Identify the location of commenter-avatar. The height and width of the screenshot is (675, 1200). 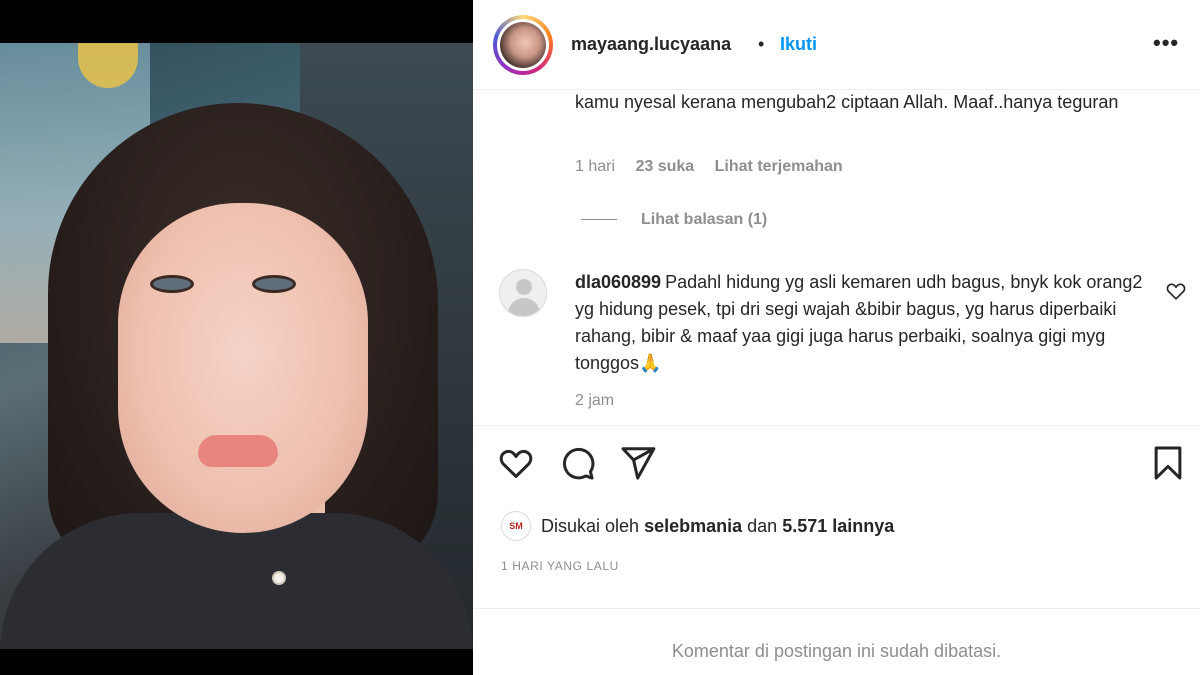
(523, 293).